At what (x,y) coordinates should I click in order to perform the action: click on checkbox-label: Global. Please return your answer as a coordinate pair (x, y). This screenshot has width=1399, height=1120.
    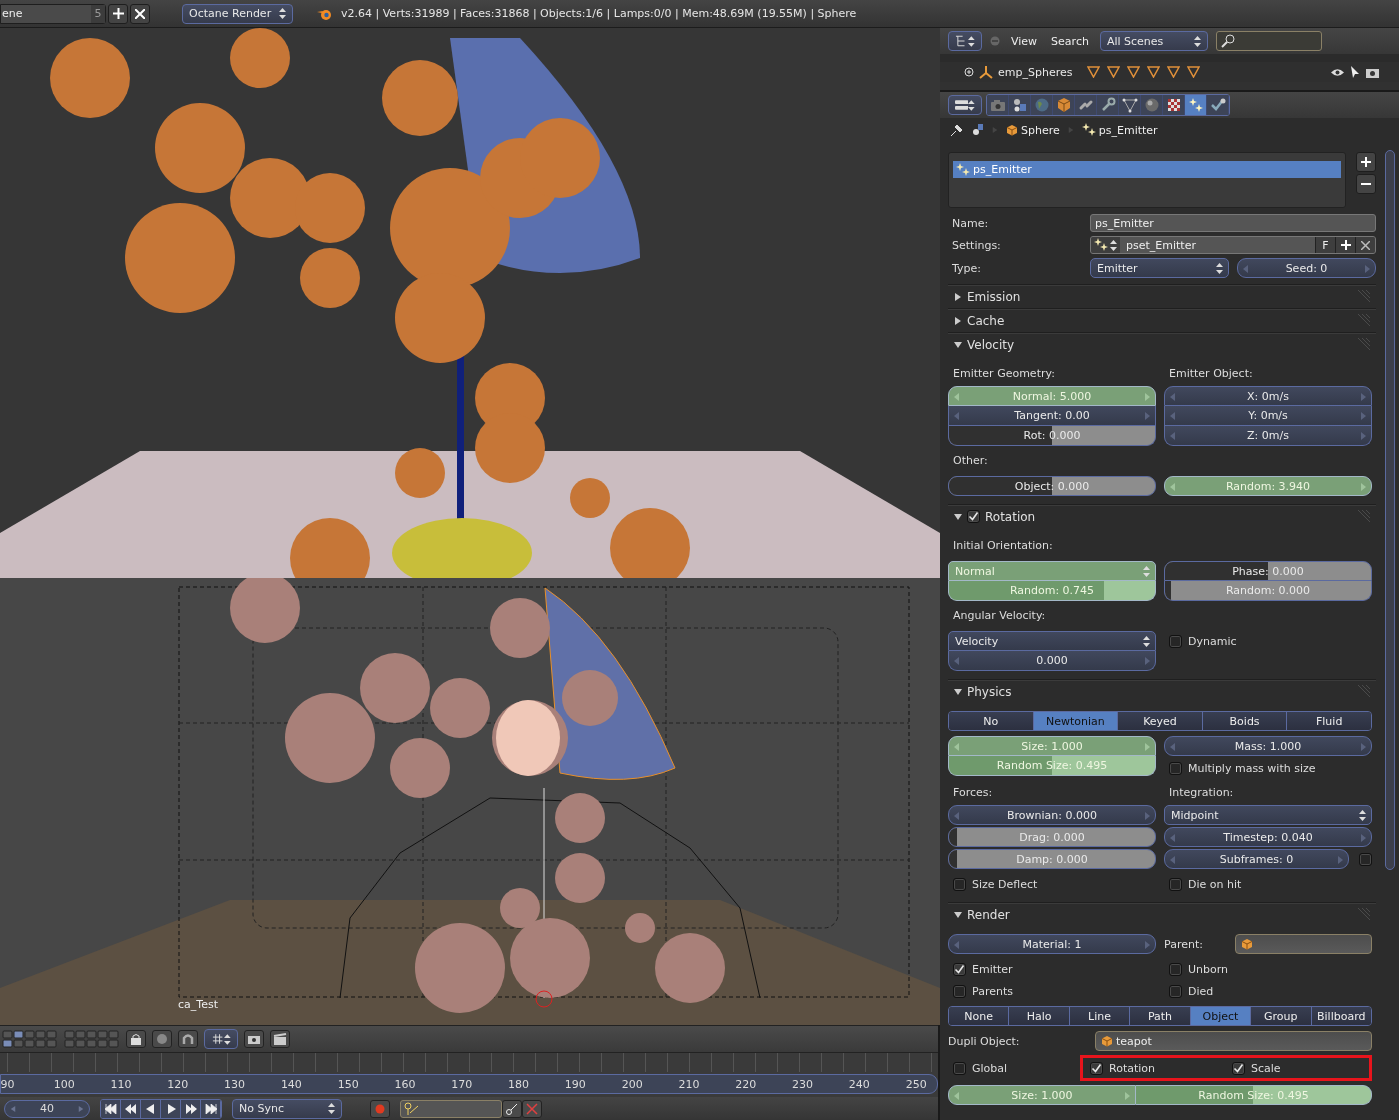
    Looking at the image, I should click on (1014, 1068).